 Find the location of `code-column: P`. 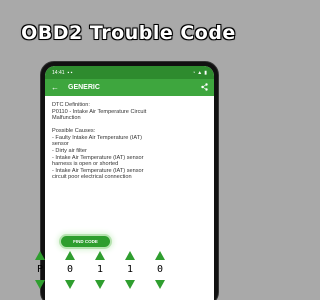

code-column: P is located at coordinates (40, 270).